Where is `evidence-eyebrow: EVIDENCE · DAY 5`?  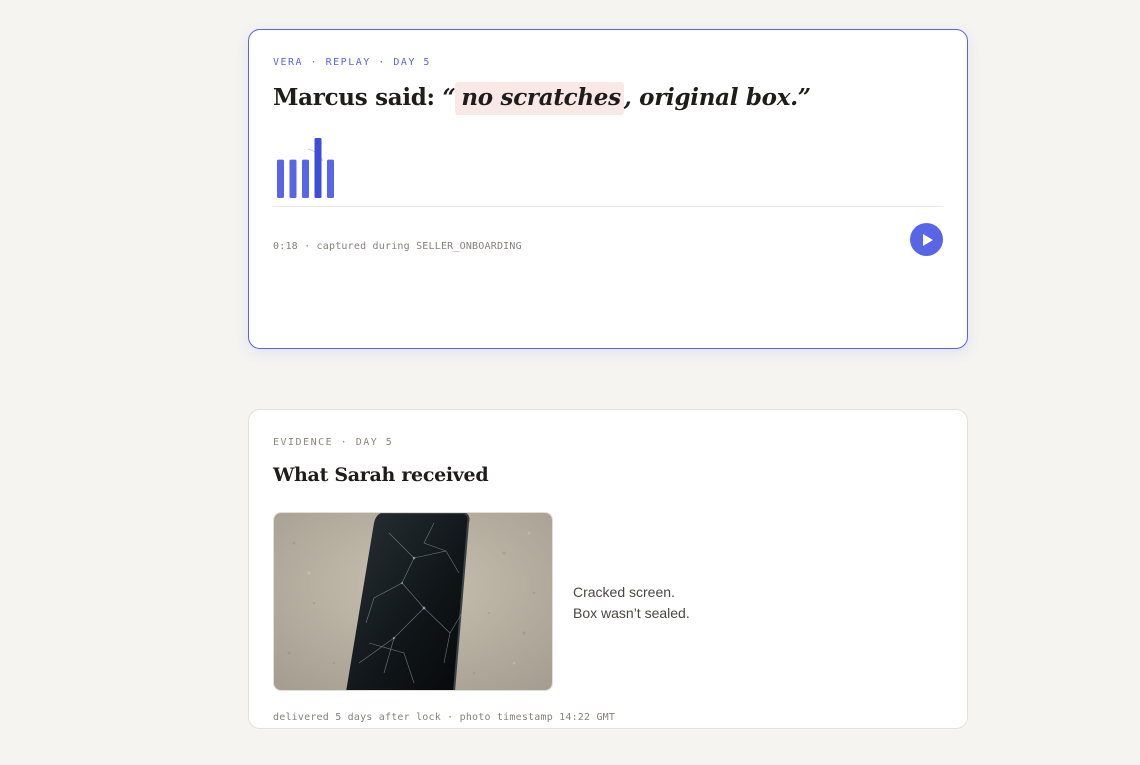
evidence-eyebrow: EVIDENCE · DAY 5 is located at coordinates (333, 442).